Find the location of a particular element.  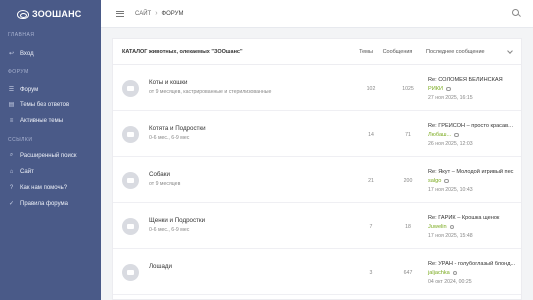

last-post-date: 27 ноя 2025, 16:15 is located at coordinates (450, 98).